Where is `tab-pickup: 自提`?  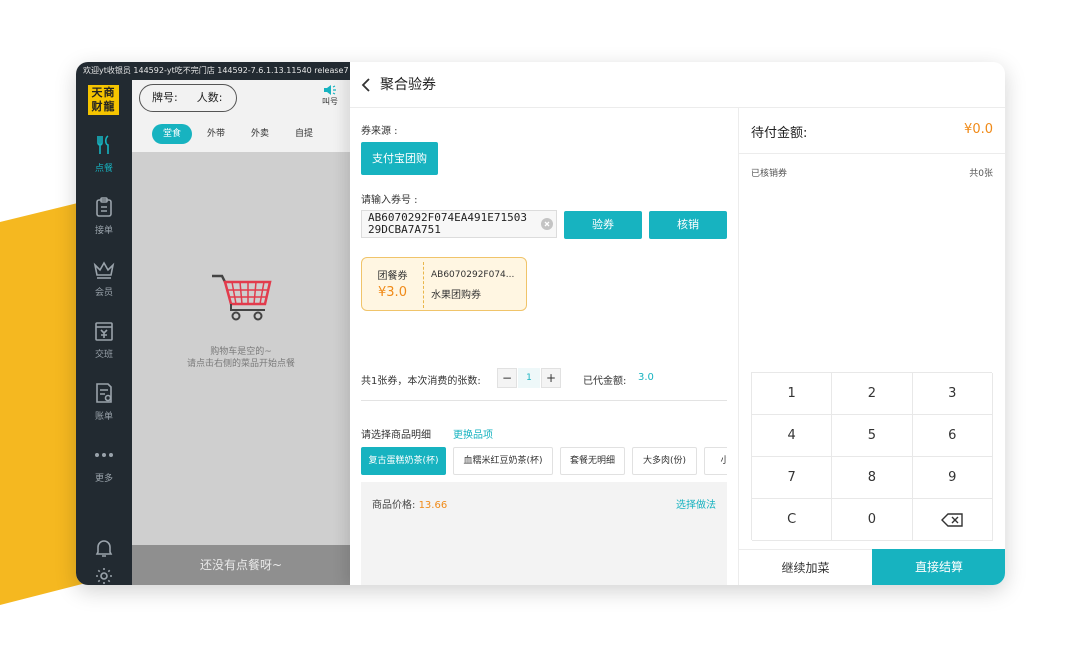
tab-pickup: 自提 is located at coordinates (304, 134).